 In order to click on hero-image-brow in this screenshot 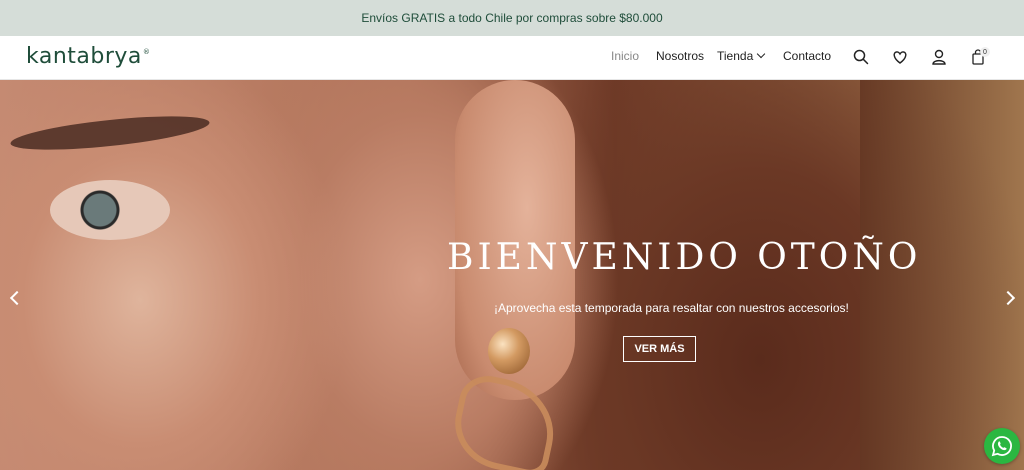, I will do `click(110, 133)`.